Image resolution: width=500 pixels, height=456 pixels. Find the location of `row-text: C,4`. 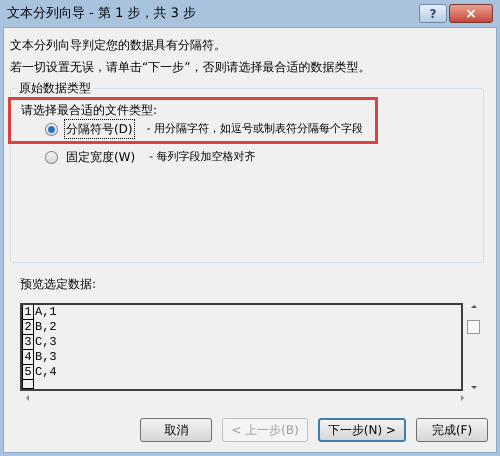

row-text: C,4 is located at coordinates (45, 372).